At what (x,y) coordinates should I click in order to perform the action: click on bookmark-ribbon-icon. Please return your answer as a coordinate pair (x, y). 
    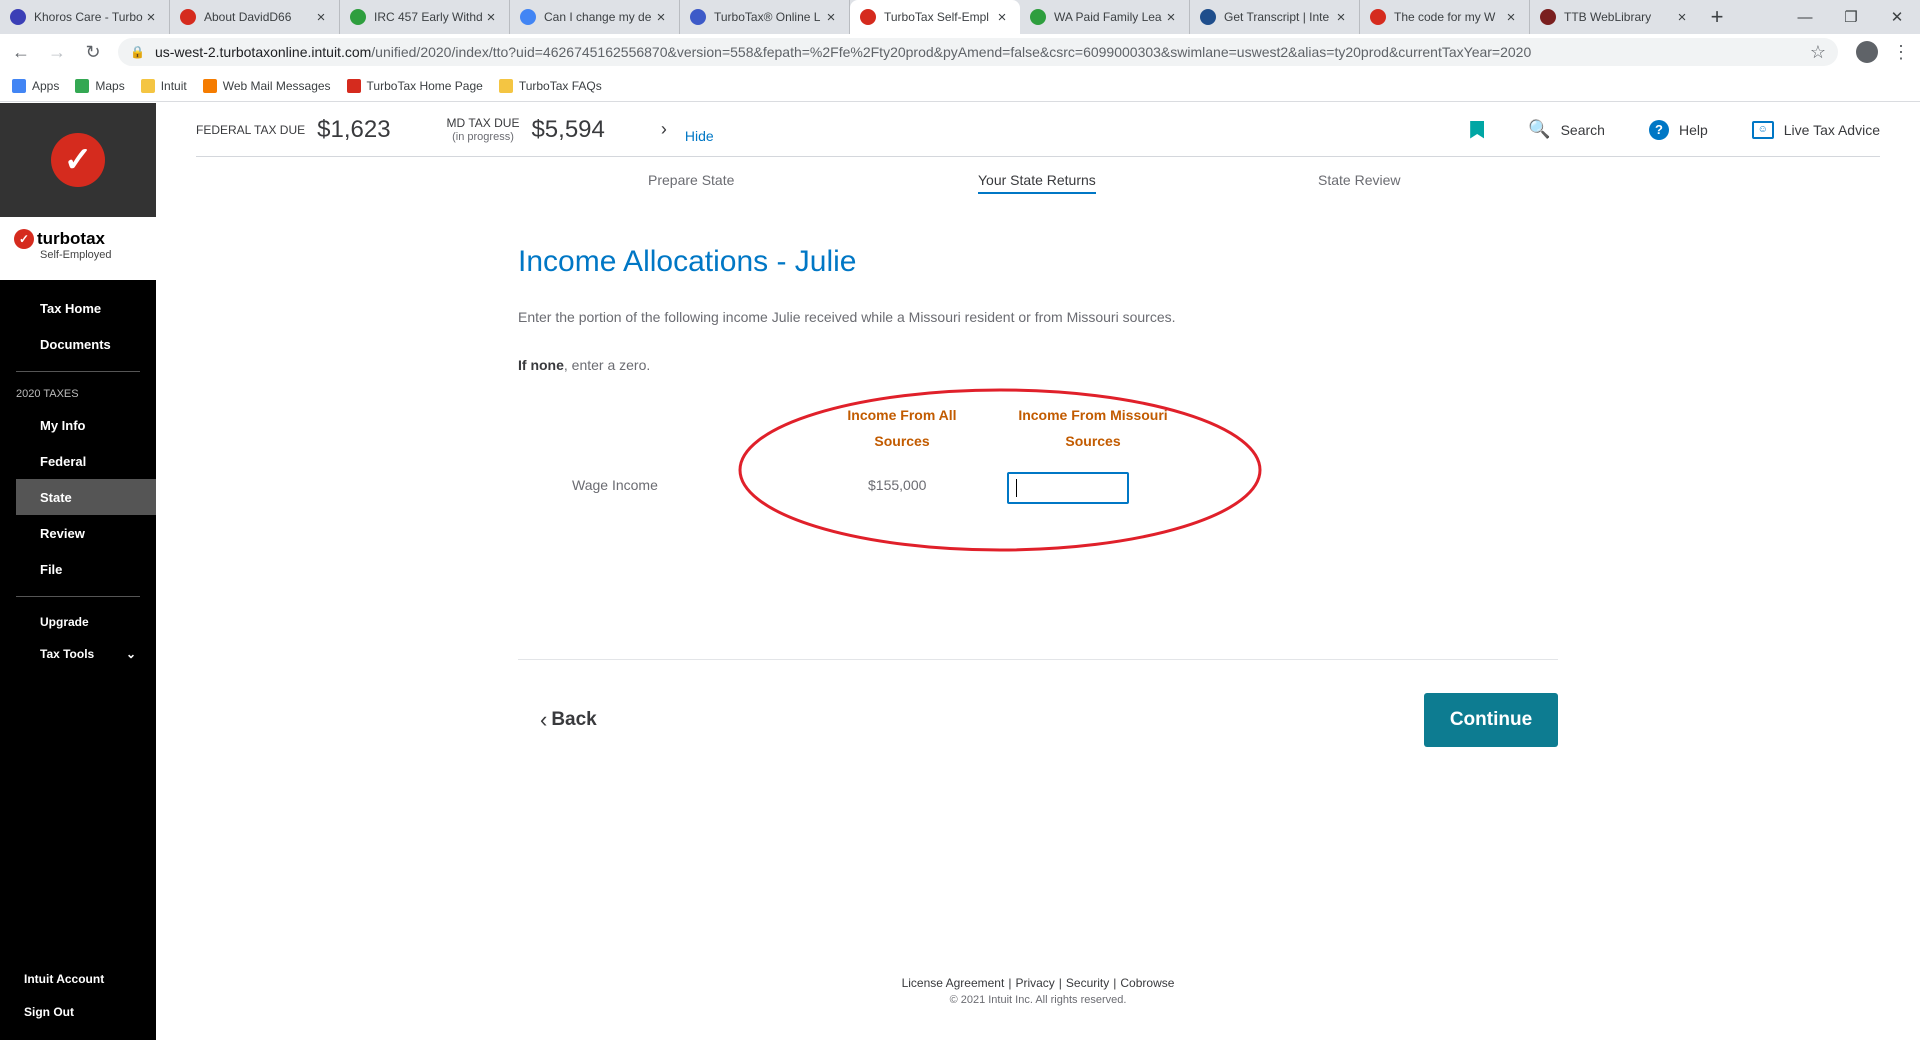
    Looking at the image, I should click on (1477, 129).